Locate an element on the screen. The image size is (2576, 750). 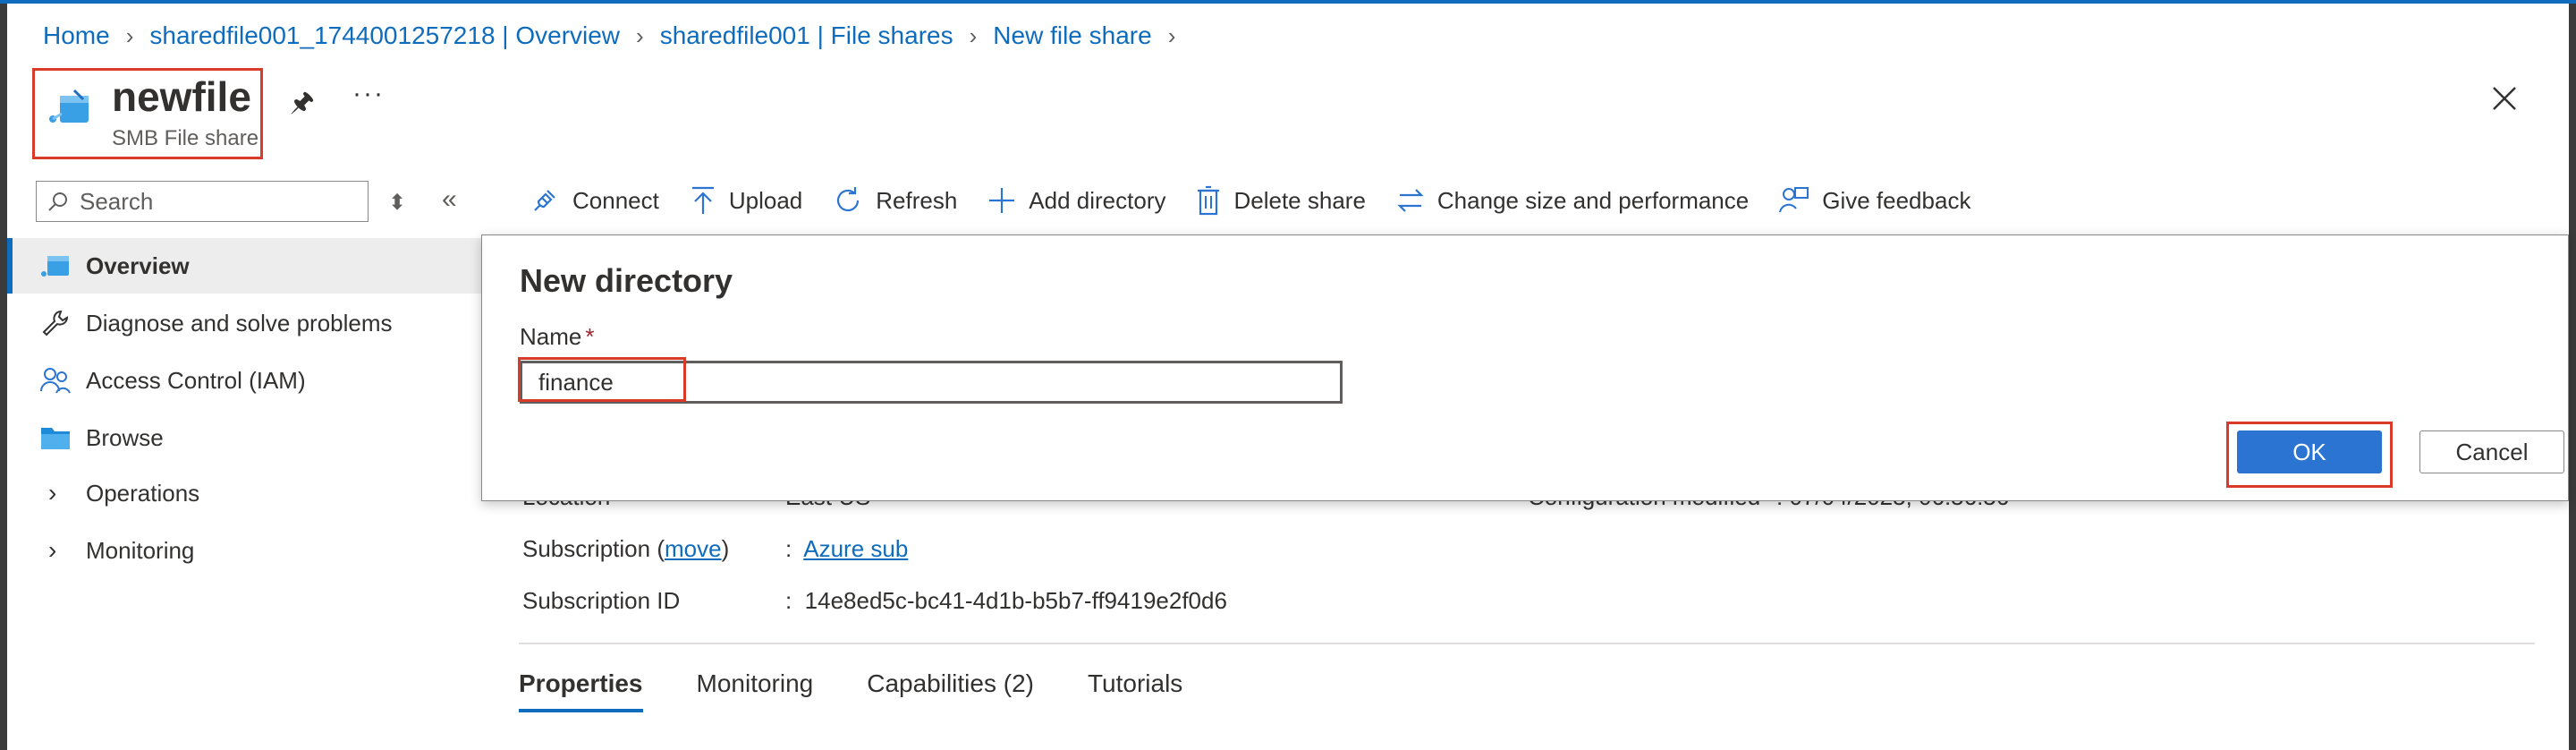
delete-share-label: Delete share is located at coordinates (1299, 200).